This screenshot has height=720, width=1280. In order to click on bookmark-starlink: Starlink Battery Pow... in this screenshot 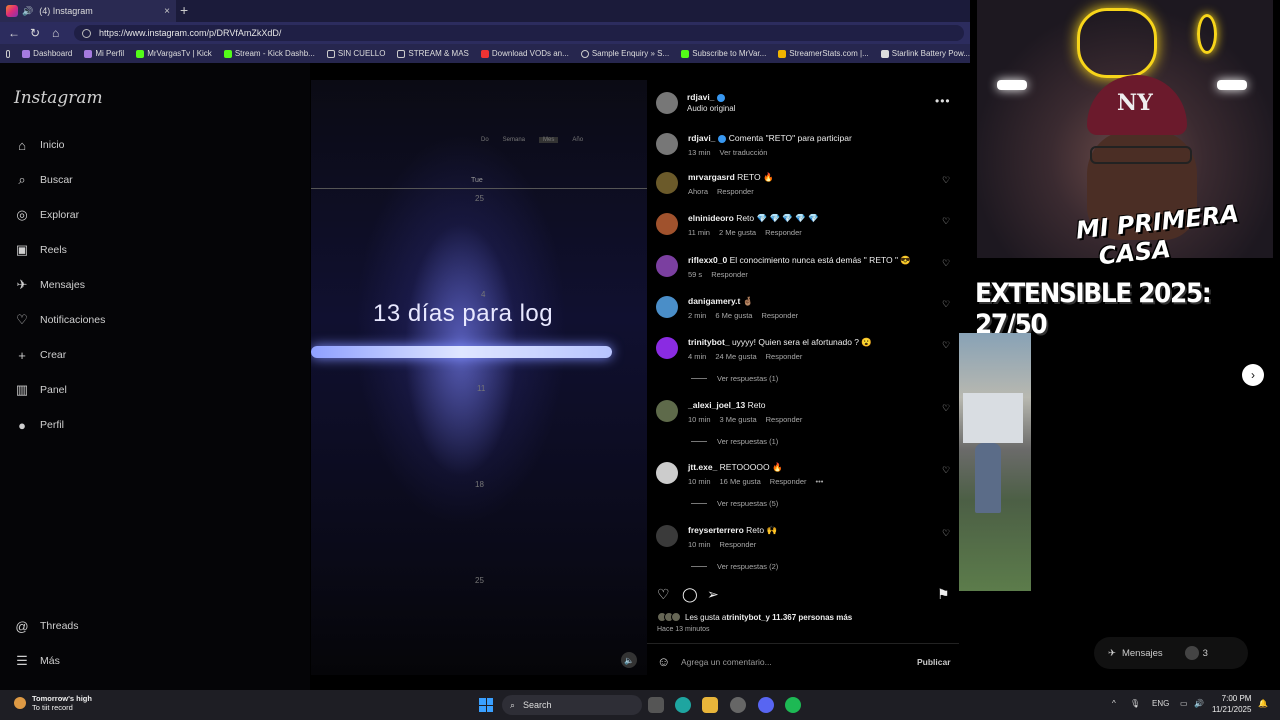, I will do `click(925, 53)`.